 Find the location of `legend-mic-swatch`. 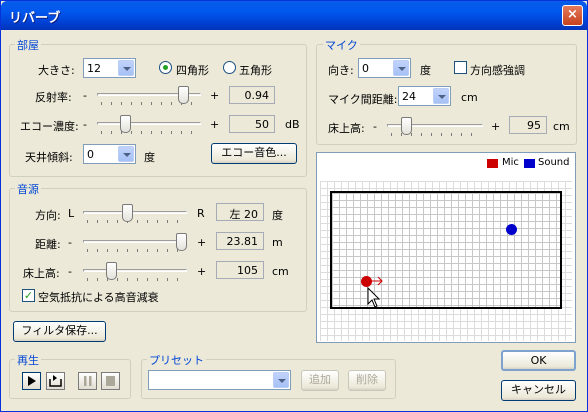

legend-mic-swatch is located at coordinates (492, 163).